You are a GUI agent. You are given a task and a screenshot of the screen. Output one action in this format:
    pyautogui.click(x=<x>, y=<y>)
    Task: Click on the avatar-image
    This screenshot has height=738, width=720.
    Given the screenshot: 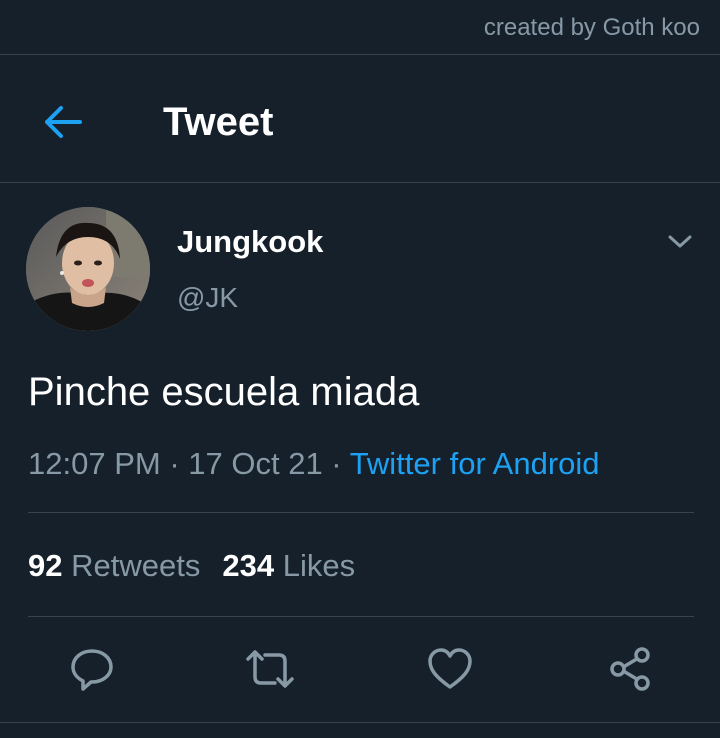 What is the action you would take?
    pyautogui.click(x=88, y=269)
    